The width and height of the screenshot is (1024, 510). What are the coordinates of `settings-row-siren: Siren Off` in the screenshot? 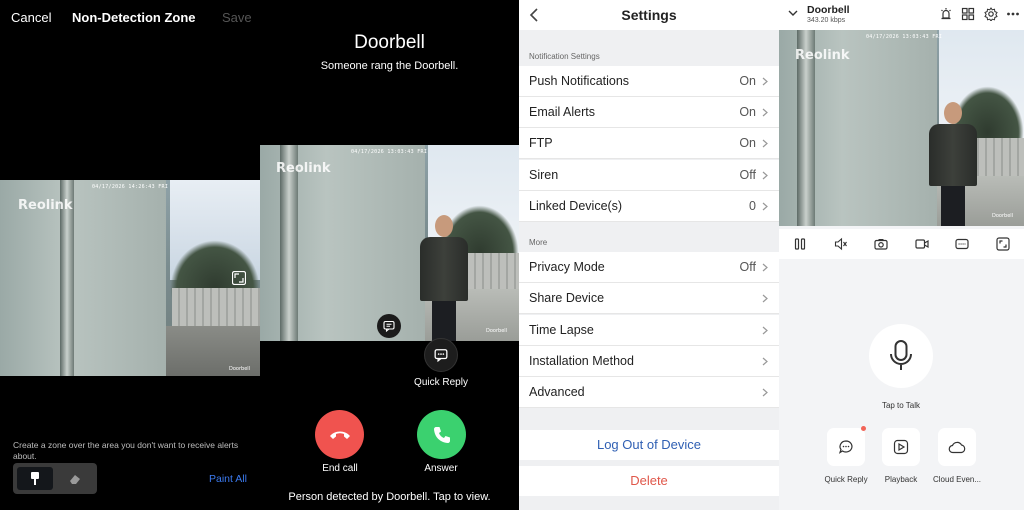 It's located at (649, 175).